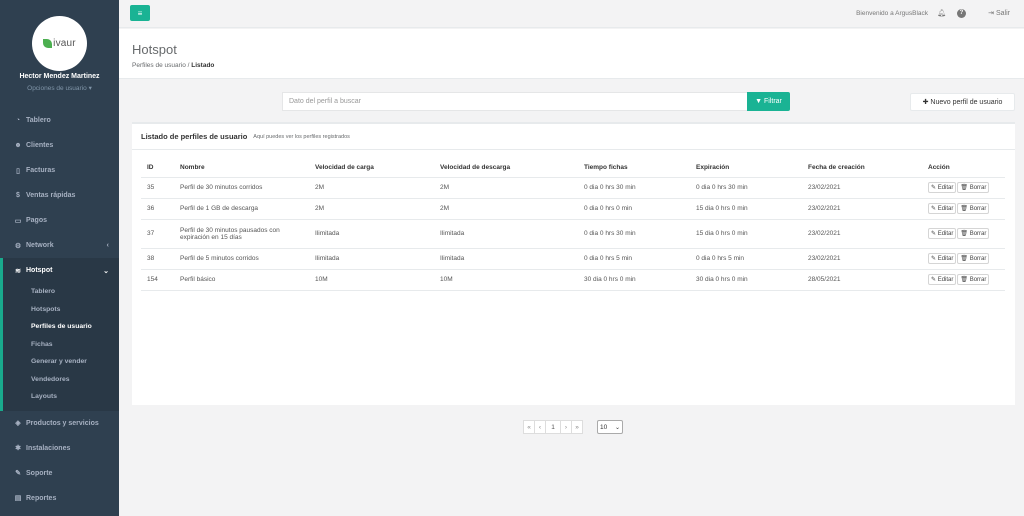 The height and width of the screenshot is (516, 1024). What do you see at coordinates (59, 473) in the screenshot?
I see `sidebar-item-soporte: ✎ Soporte` at bounding box center [59, 473].